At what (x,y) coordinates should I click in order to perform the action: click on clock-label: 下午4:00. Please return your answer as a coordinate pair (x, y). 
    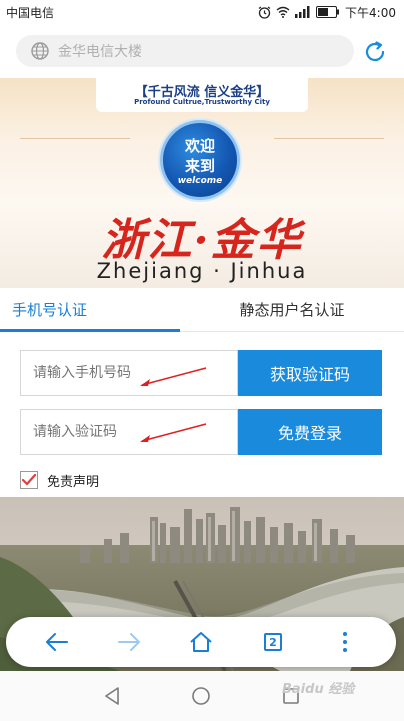
    Looking at the image, I should click on (370, 12).